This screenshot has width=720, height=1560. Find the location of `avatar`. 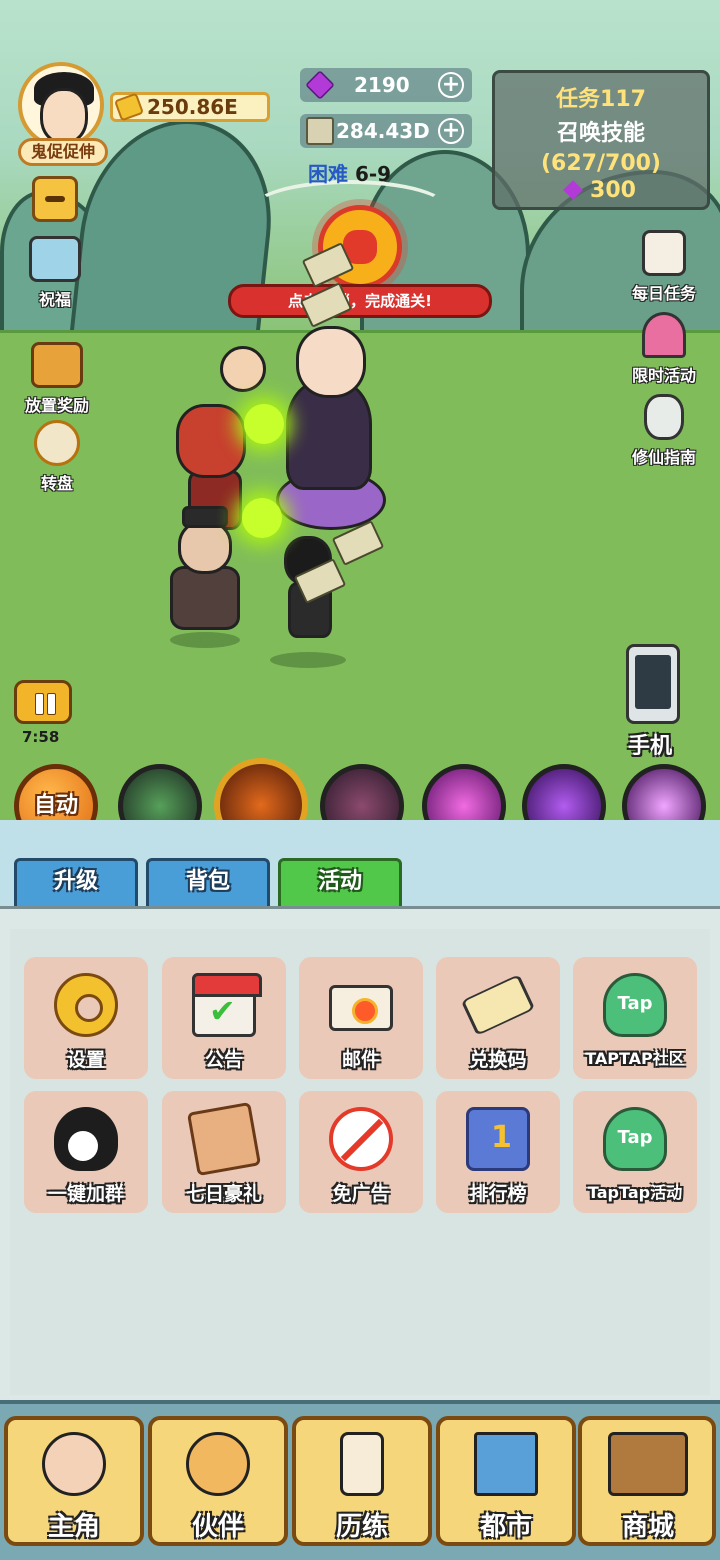

avatar is located at coordinates (61, 105).